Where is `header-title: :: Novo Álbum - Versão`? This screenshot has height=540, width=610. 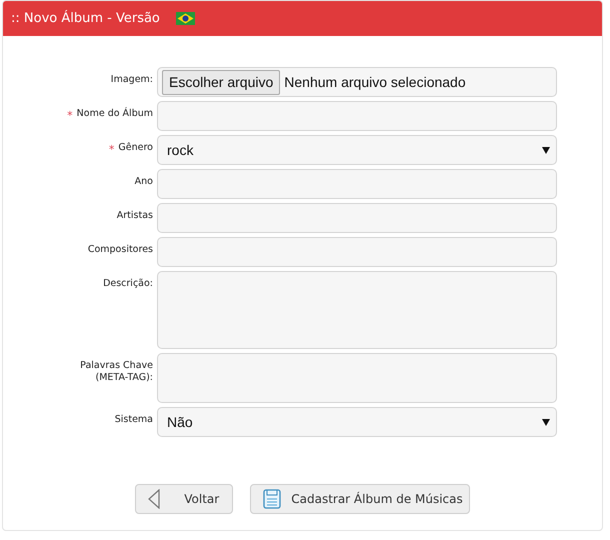 header-title: :: Novo Álbum - Versão is located at coordinates (85, 18).